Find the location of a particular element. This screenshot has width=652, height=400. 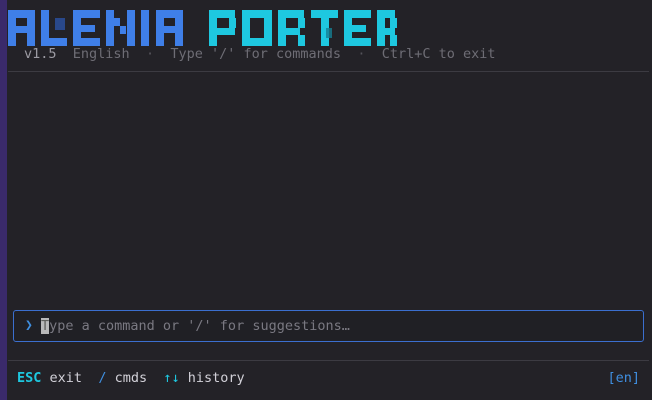

prompt-chevron-icon: ❯ is located at coordinates (29, 325).